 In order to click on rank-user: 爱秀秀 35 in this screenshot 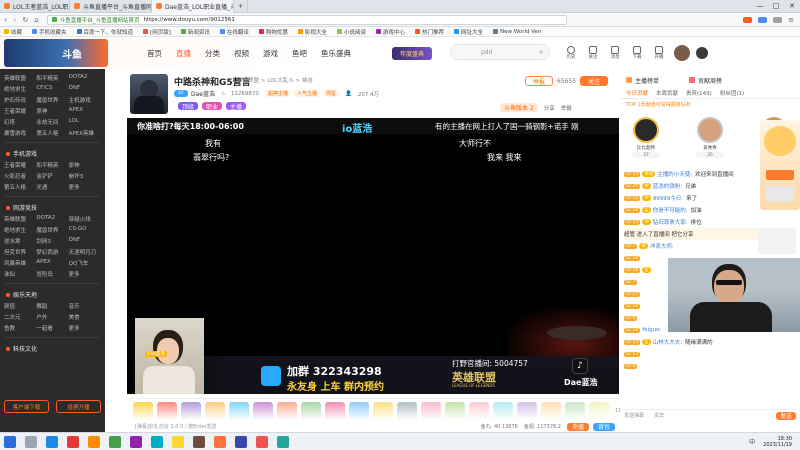, I will do `click(710, 138)`.